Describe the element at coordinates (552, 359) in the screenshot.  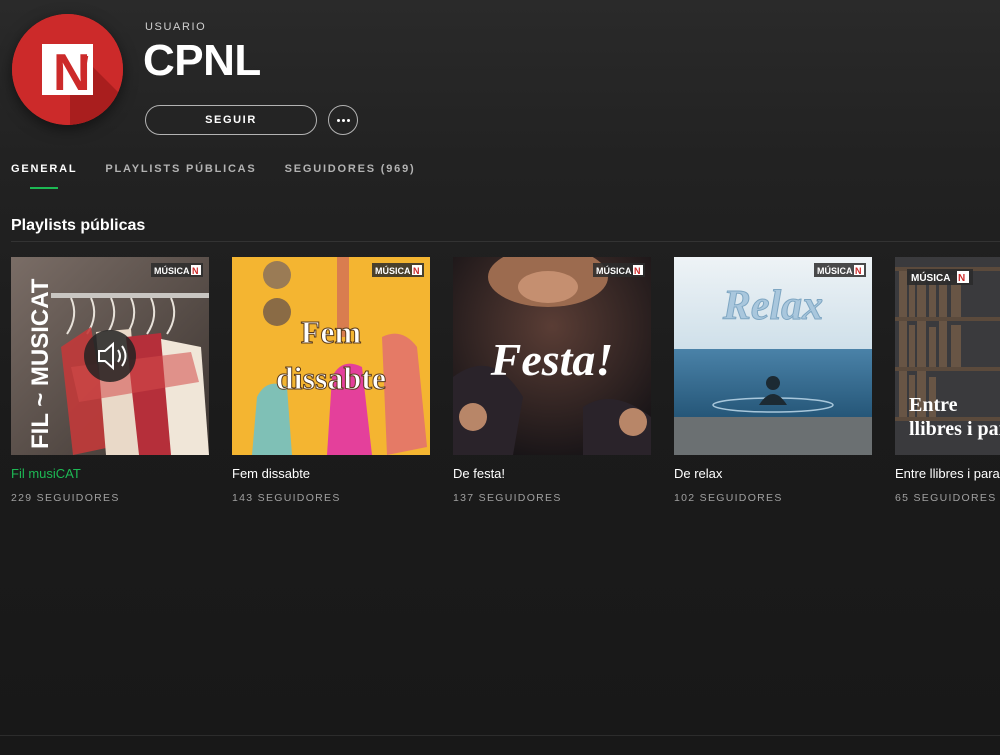
I see `playlist-cover-text: Festa!` at that location.